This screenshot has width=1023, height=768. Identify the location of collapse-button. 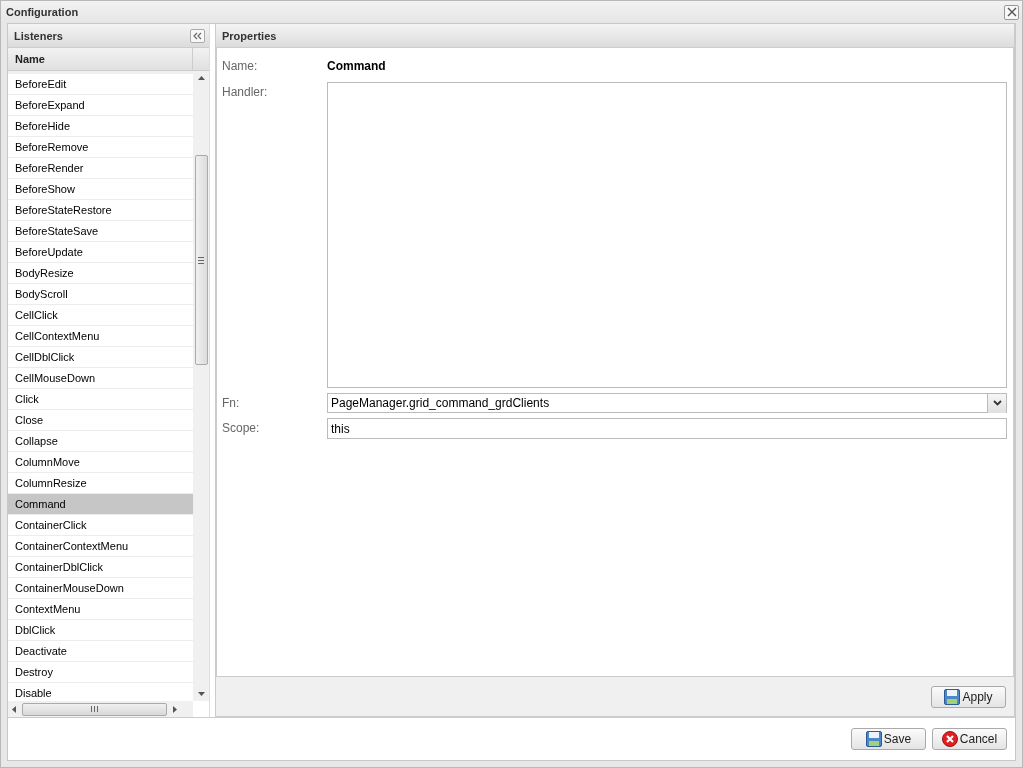
(197, 35).